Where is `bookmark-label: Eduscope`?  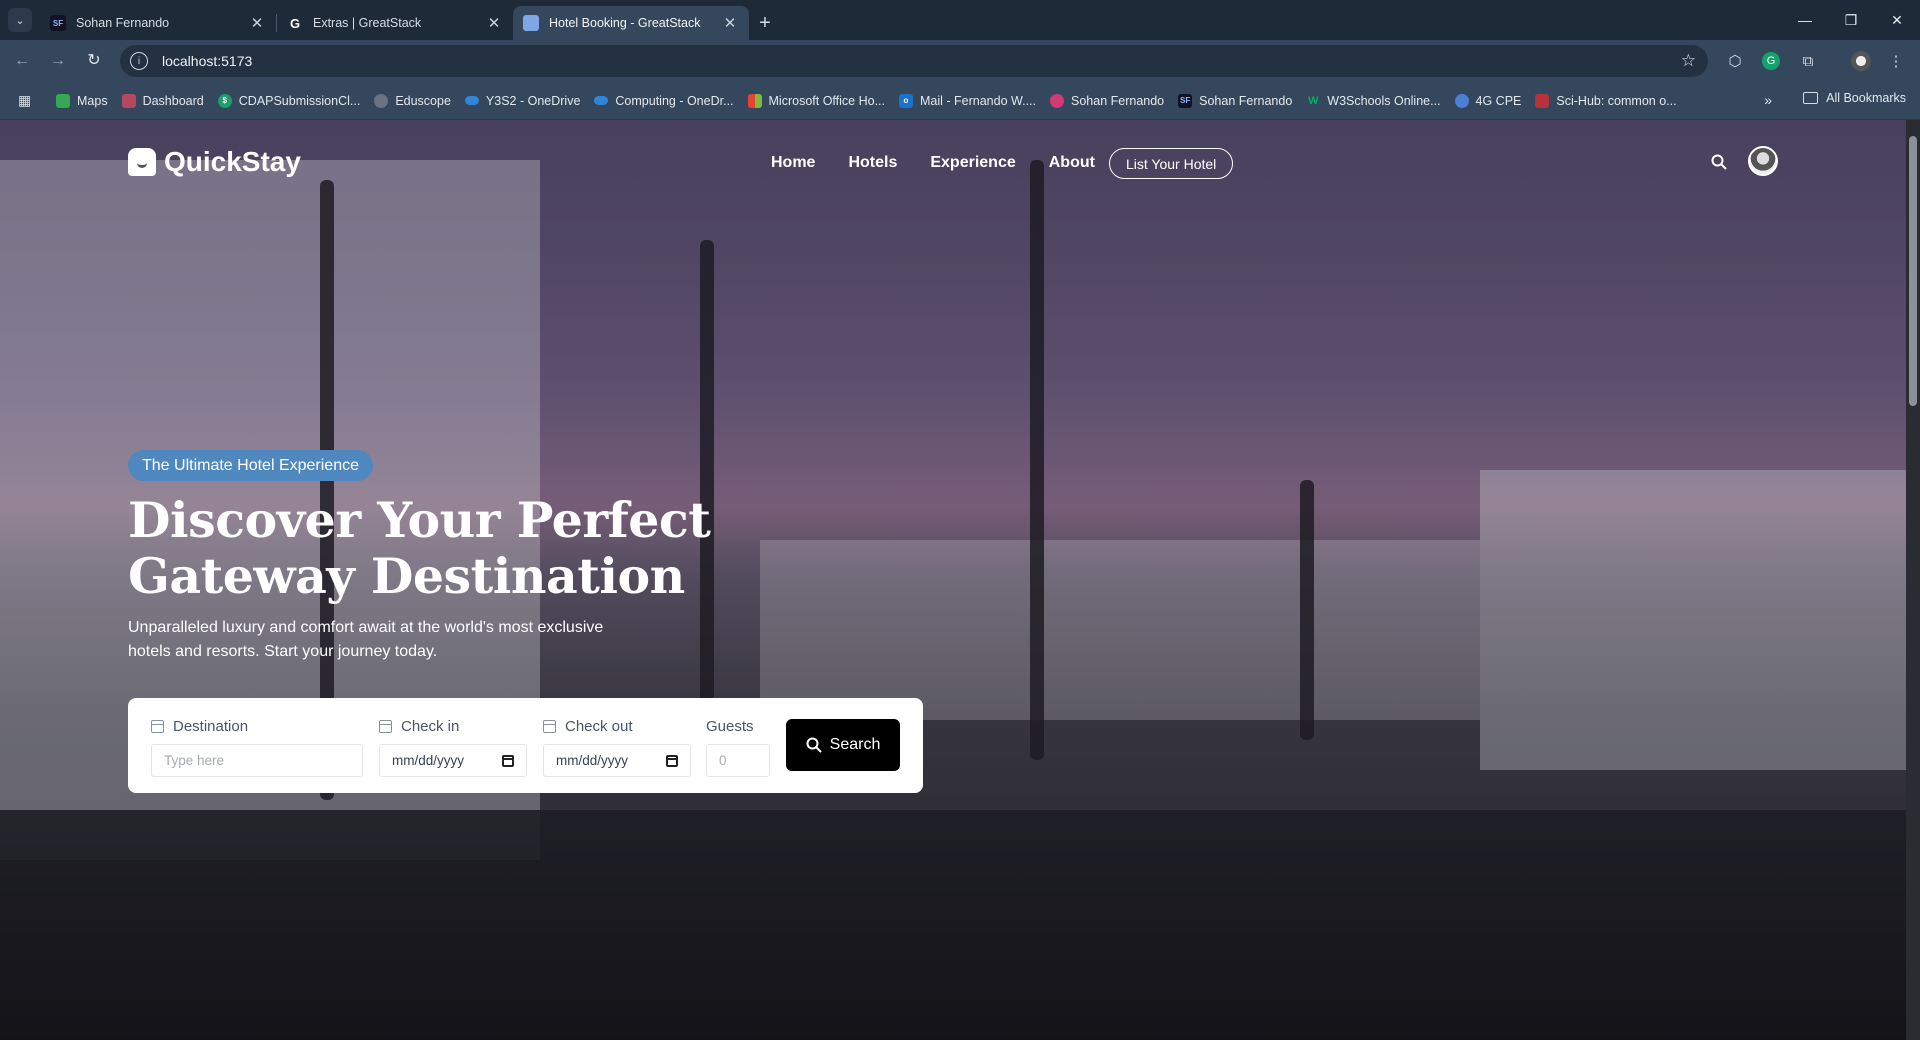
bookmark-label: Eduscope is located at coordinates (423, 100).